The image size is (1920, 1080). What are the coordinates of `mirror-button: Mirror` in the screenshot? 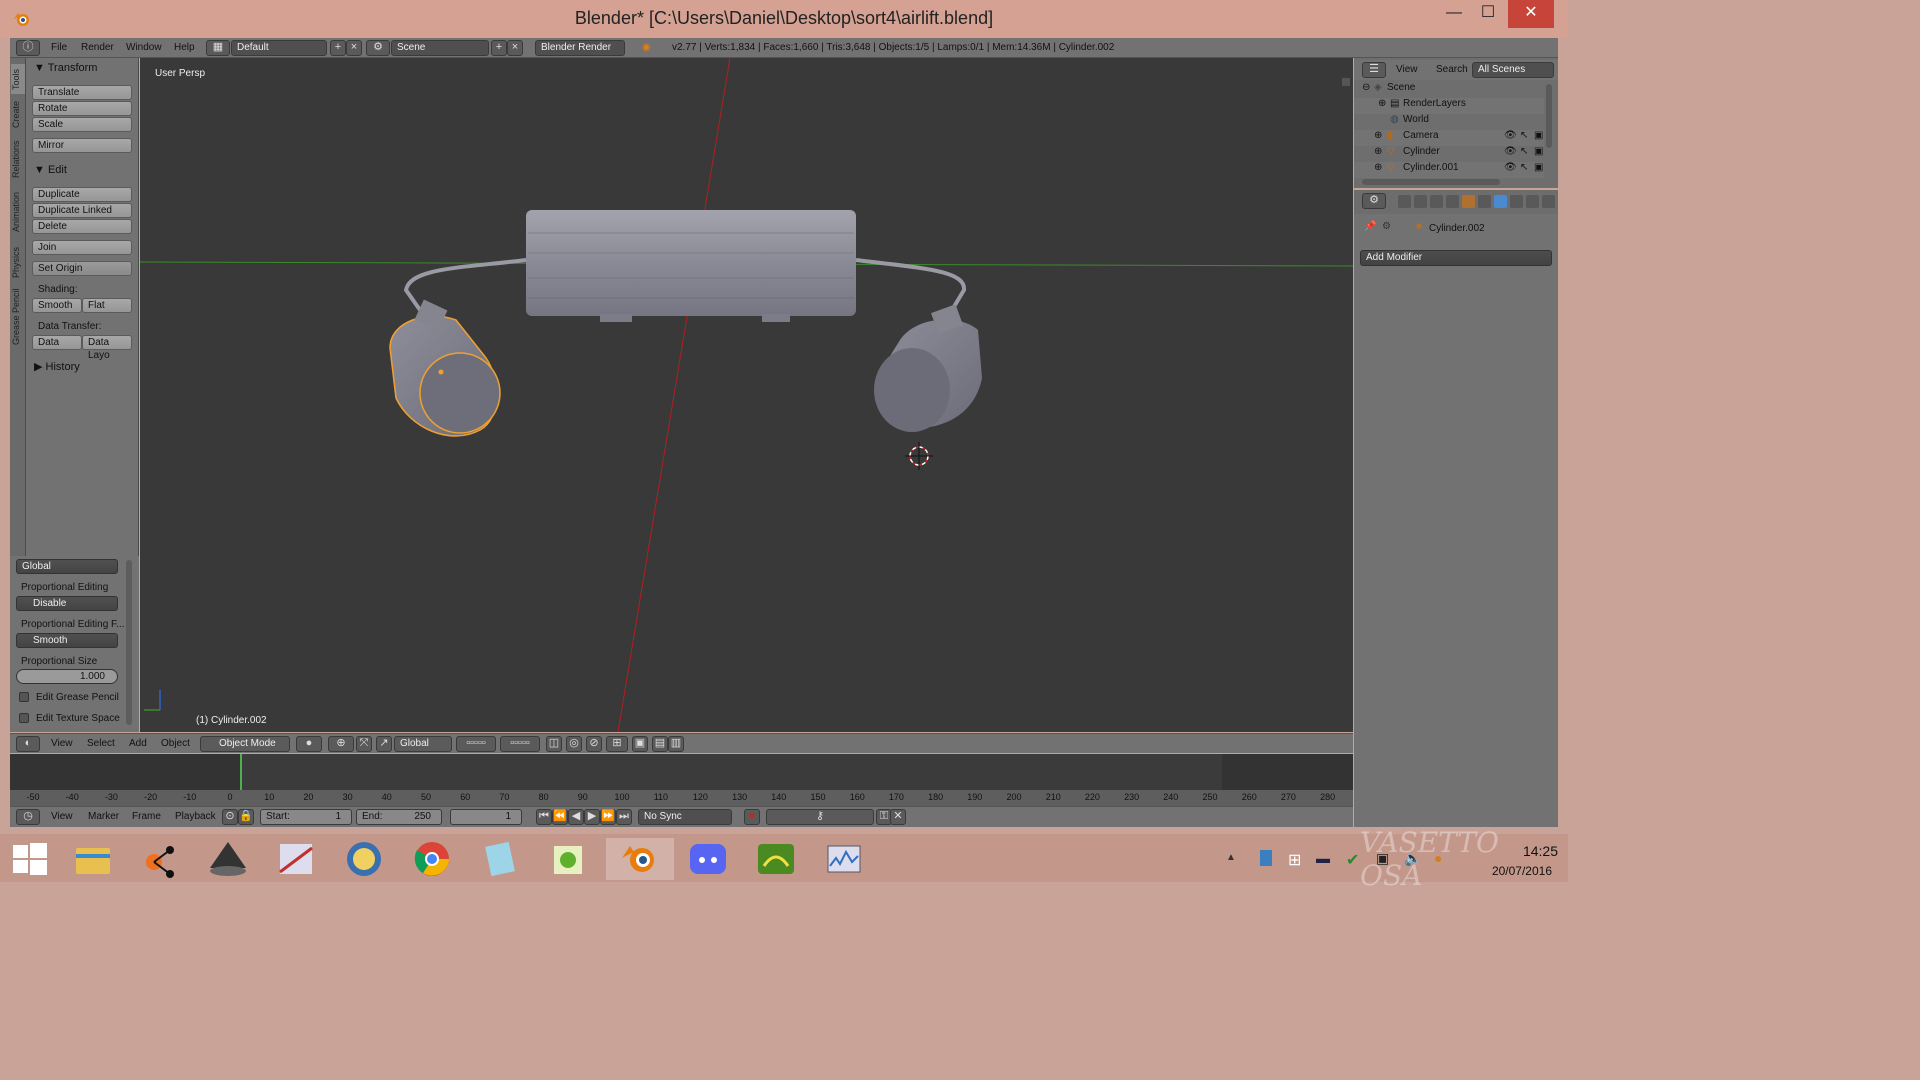 It's located at (82, 145).